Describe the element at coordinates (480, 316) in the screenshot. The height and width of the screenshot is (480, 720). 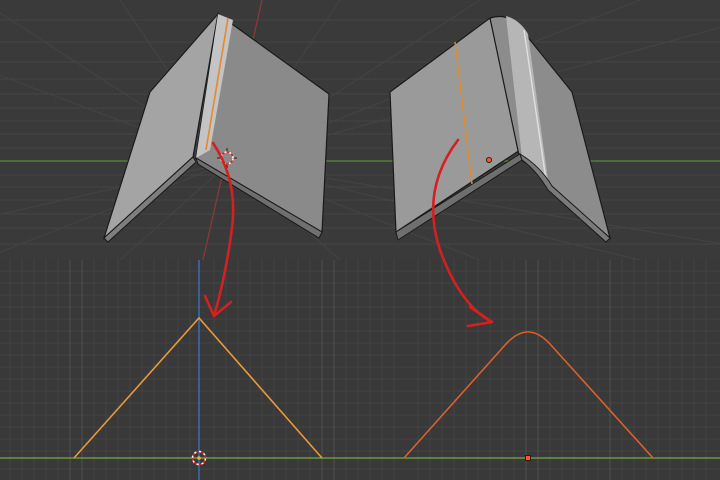
I see `annotation-arrowhead-right` at that location.